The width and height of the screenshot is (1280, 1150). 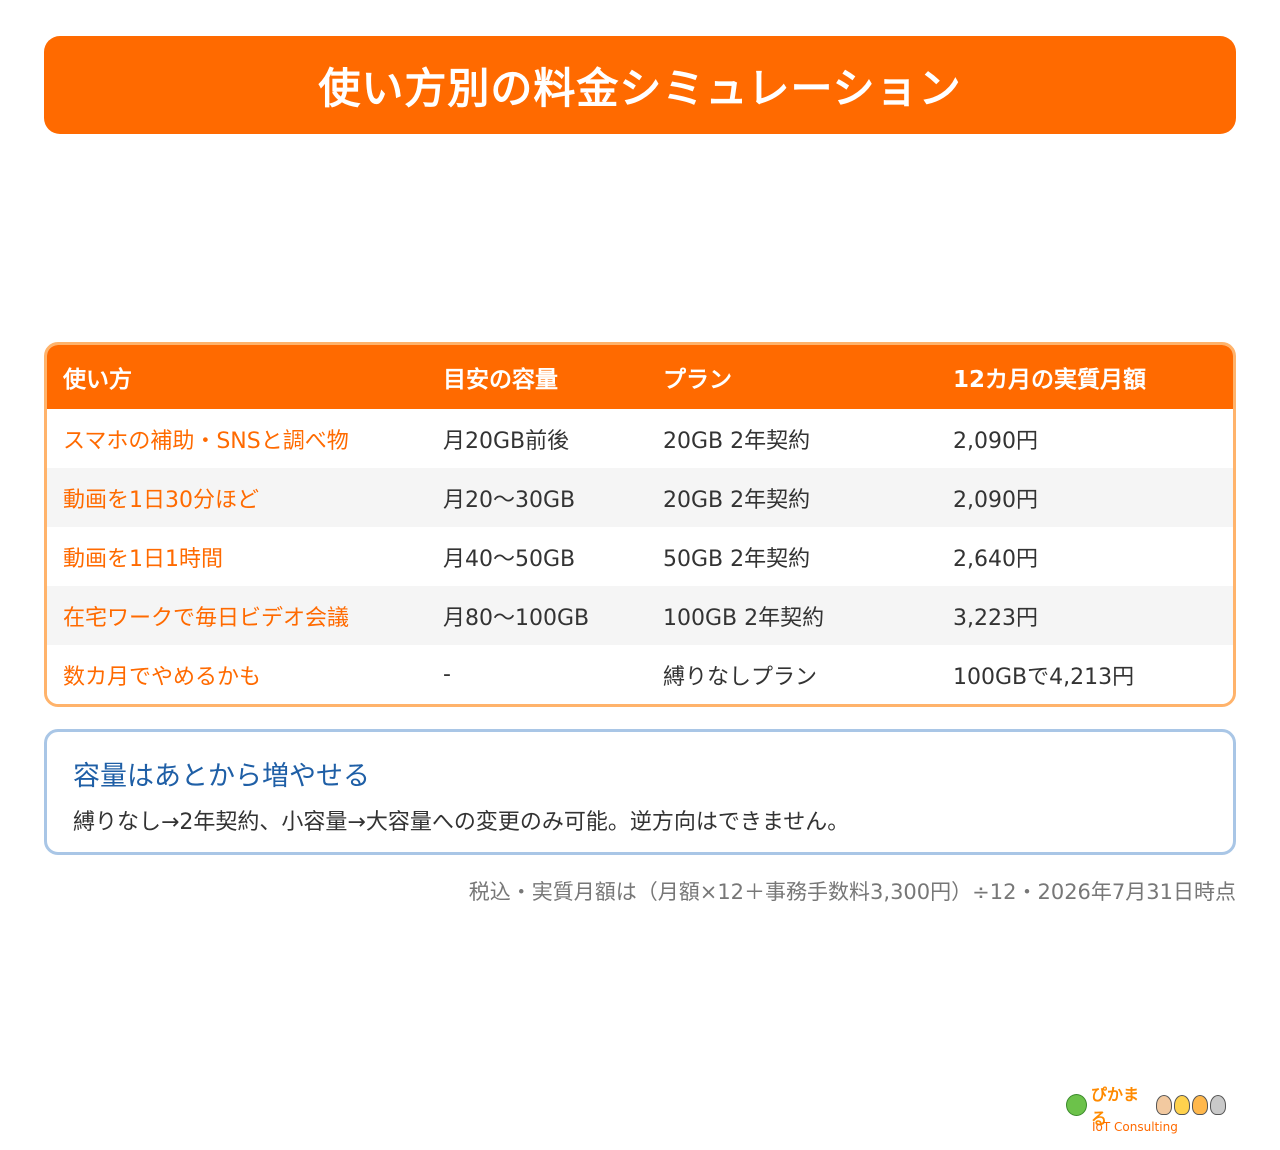 I want to click on brand-logo: ぴかまる IoT Consulting, so click(x=1146, y=1112).